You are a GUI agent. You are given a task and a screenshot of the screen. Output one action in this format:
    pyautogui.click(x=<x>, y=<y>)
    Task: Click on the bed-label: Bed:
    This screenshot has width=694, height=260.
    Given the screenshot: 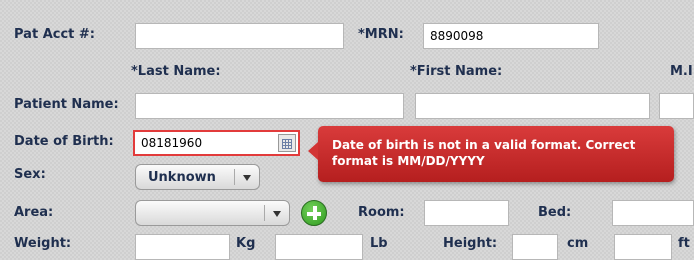 What is the action you would take?
    pyautogui.click(x=555, y=212)
    